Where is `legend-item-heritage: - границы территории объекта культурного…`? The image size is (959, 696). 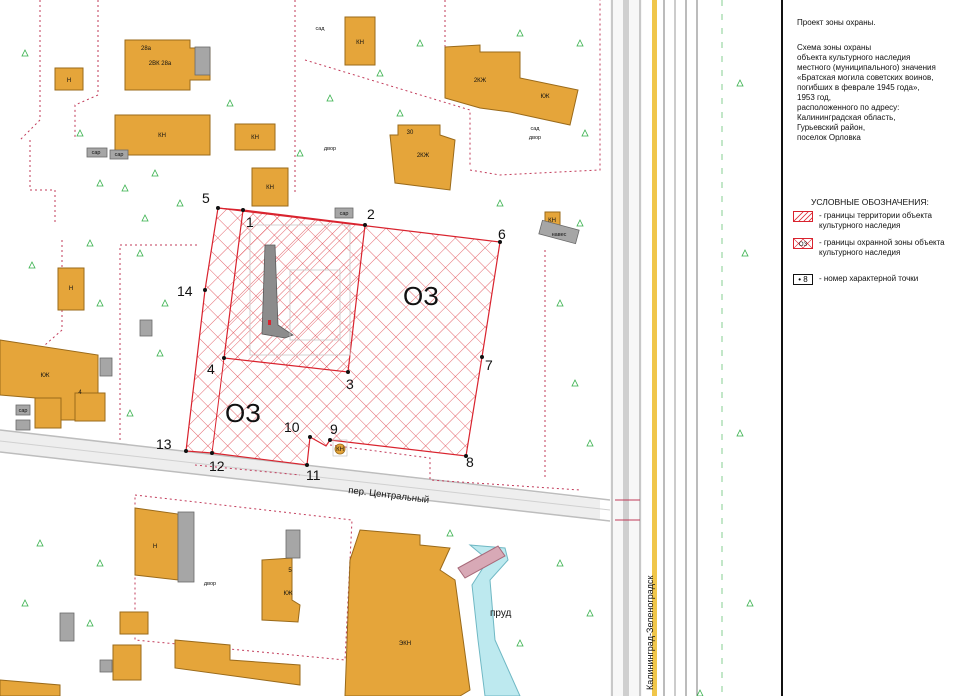 legend-item-heritage: - границы территории объекта культурного… is located at coordinates (875, 226).